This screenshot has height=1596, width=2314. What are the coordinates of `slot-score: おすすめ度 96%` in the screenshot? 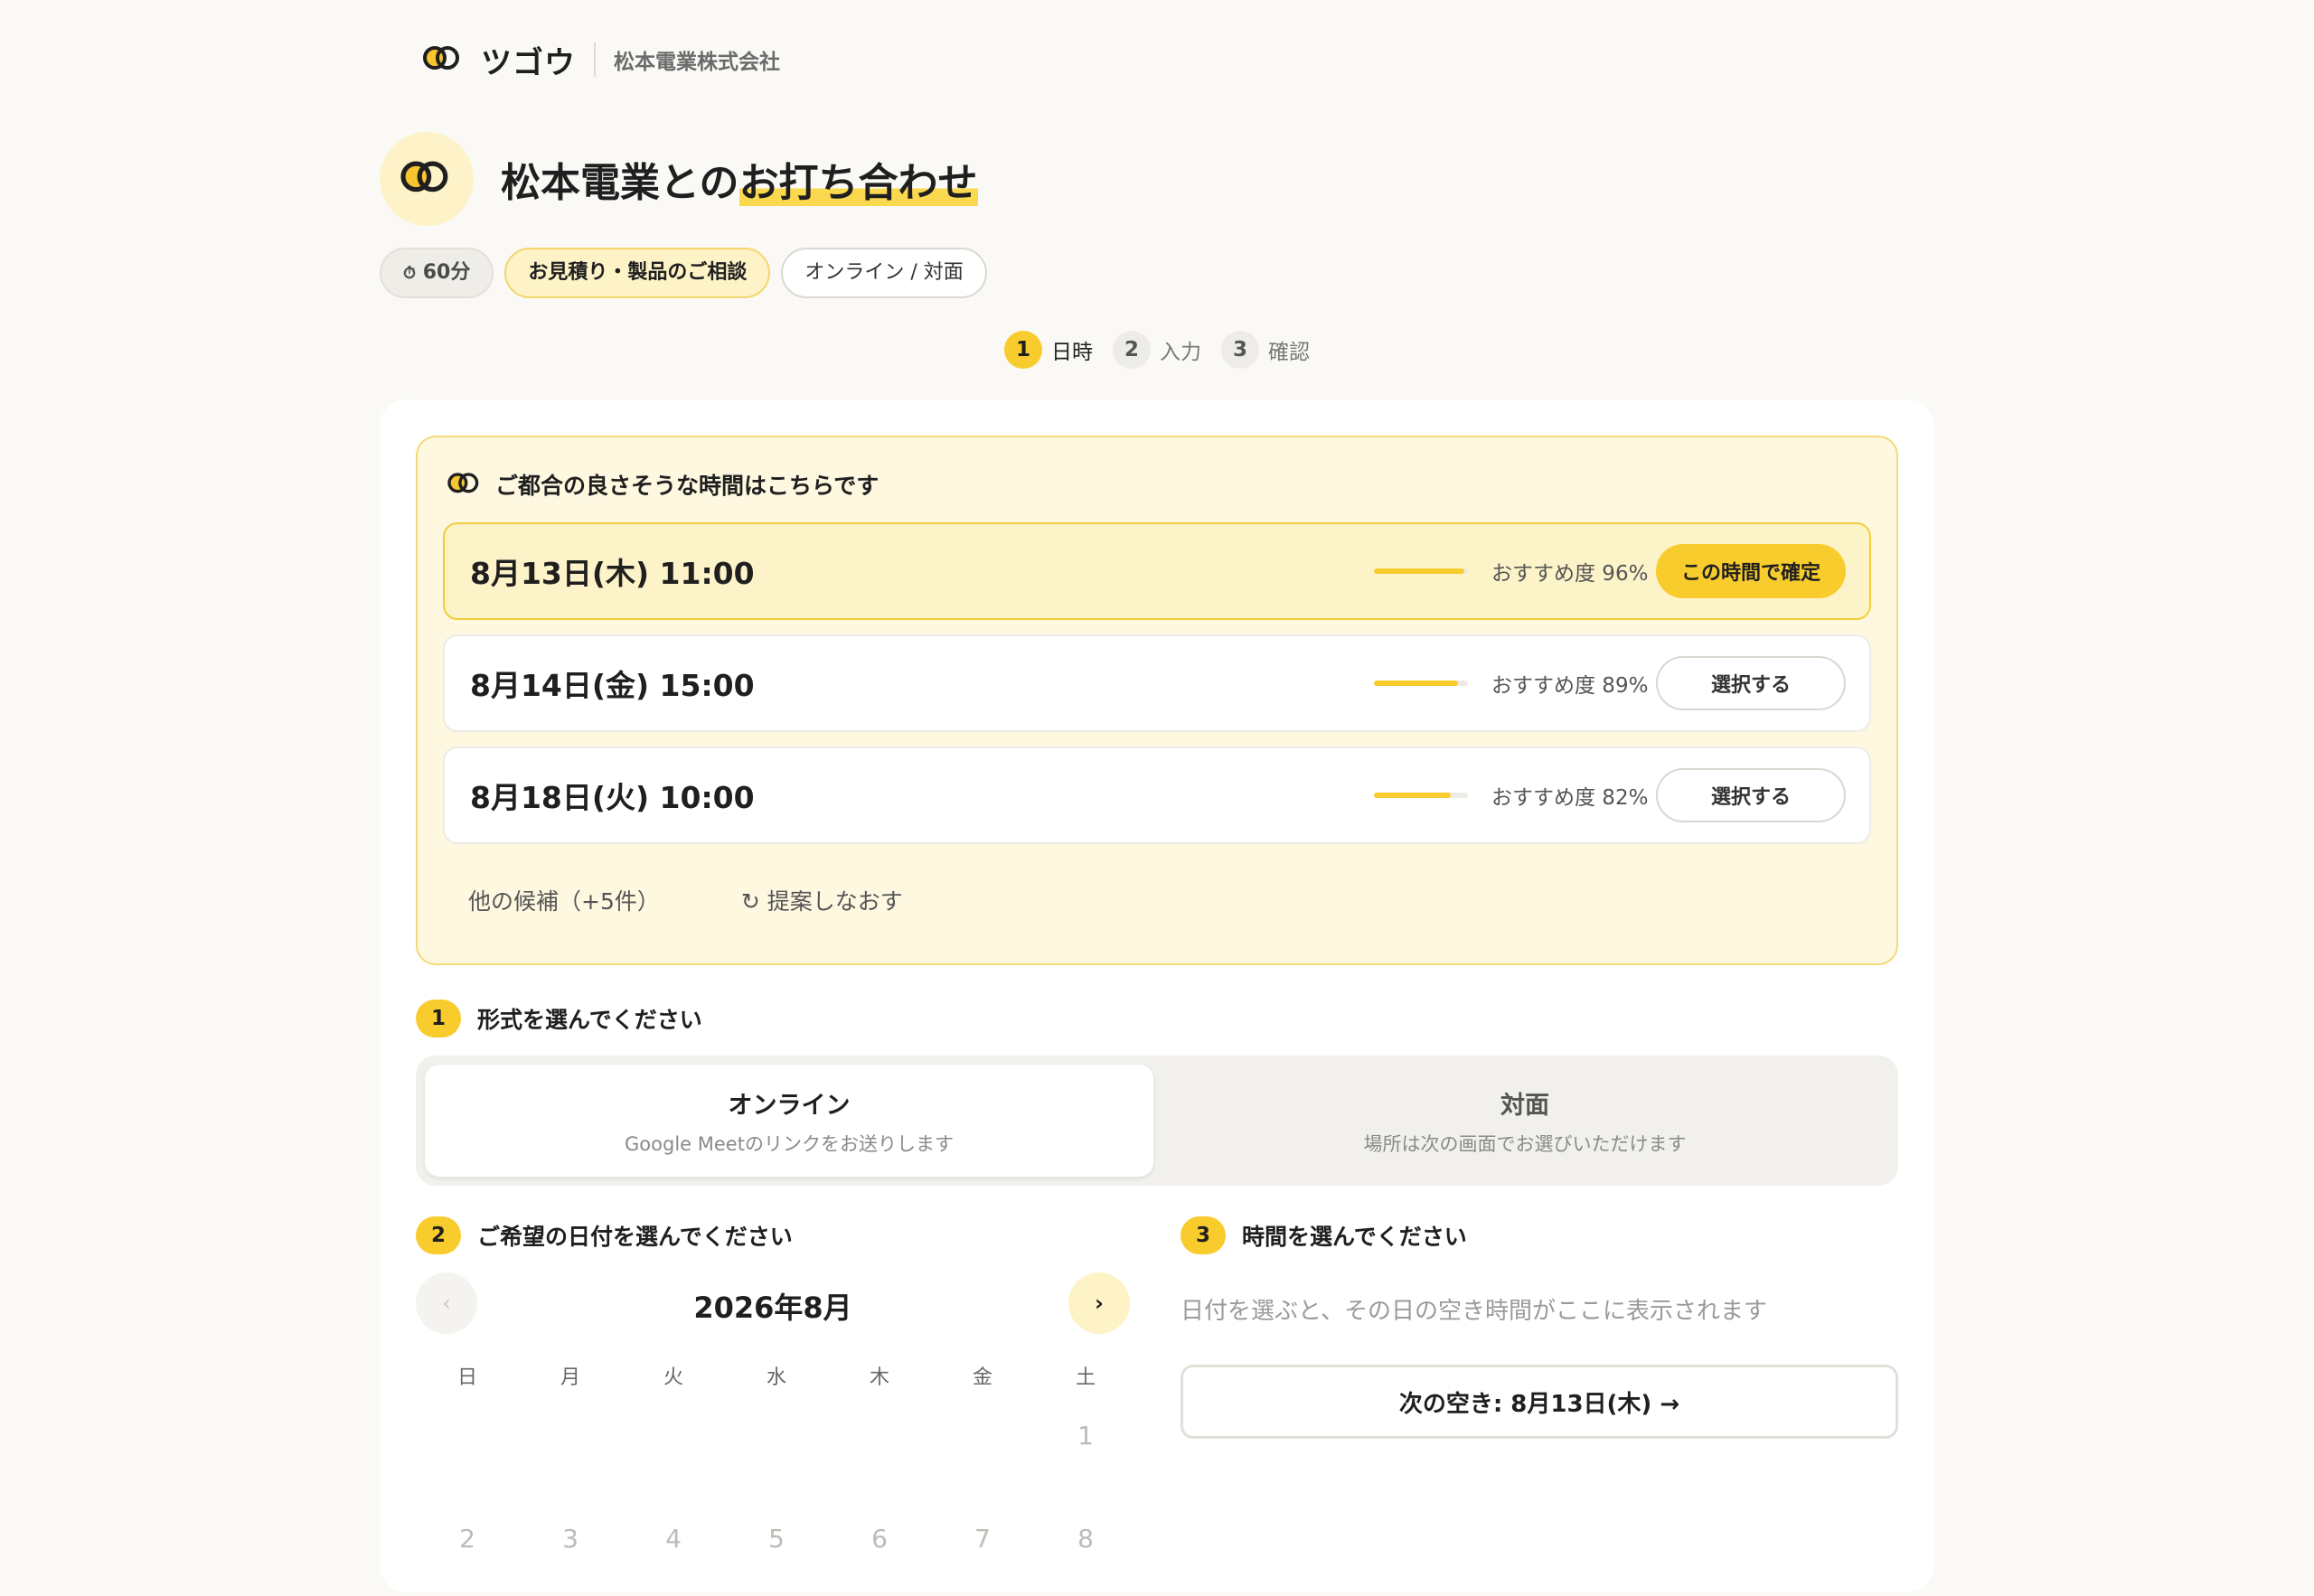 It's located at (1570, 574).